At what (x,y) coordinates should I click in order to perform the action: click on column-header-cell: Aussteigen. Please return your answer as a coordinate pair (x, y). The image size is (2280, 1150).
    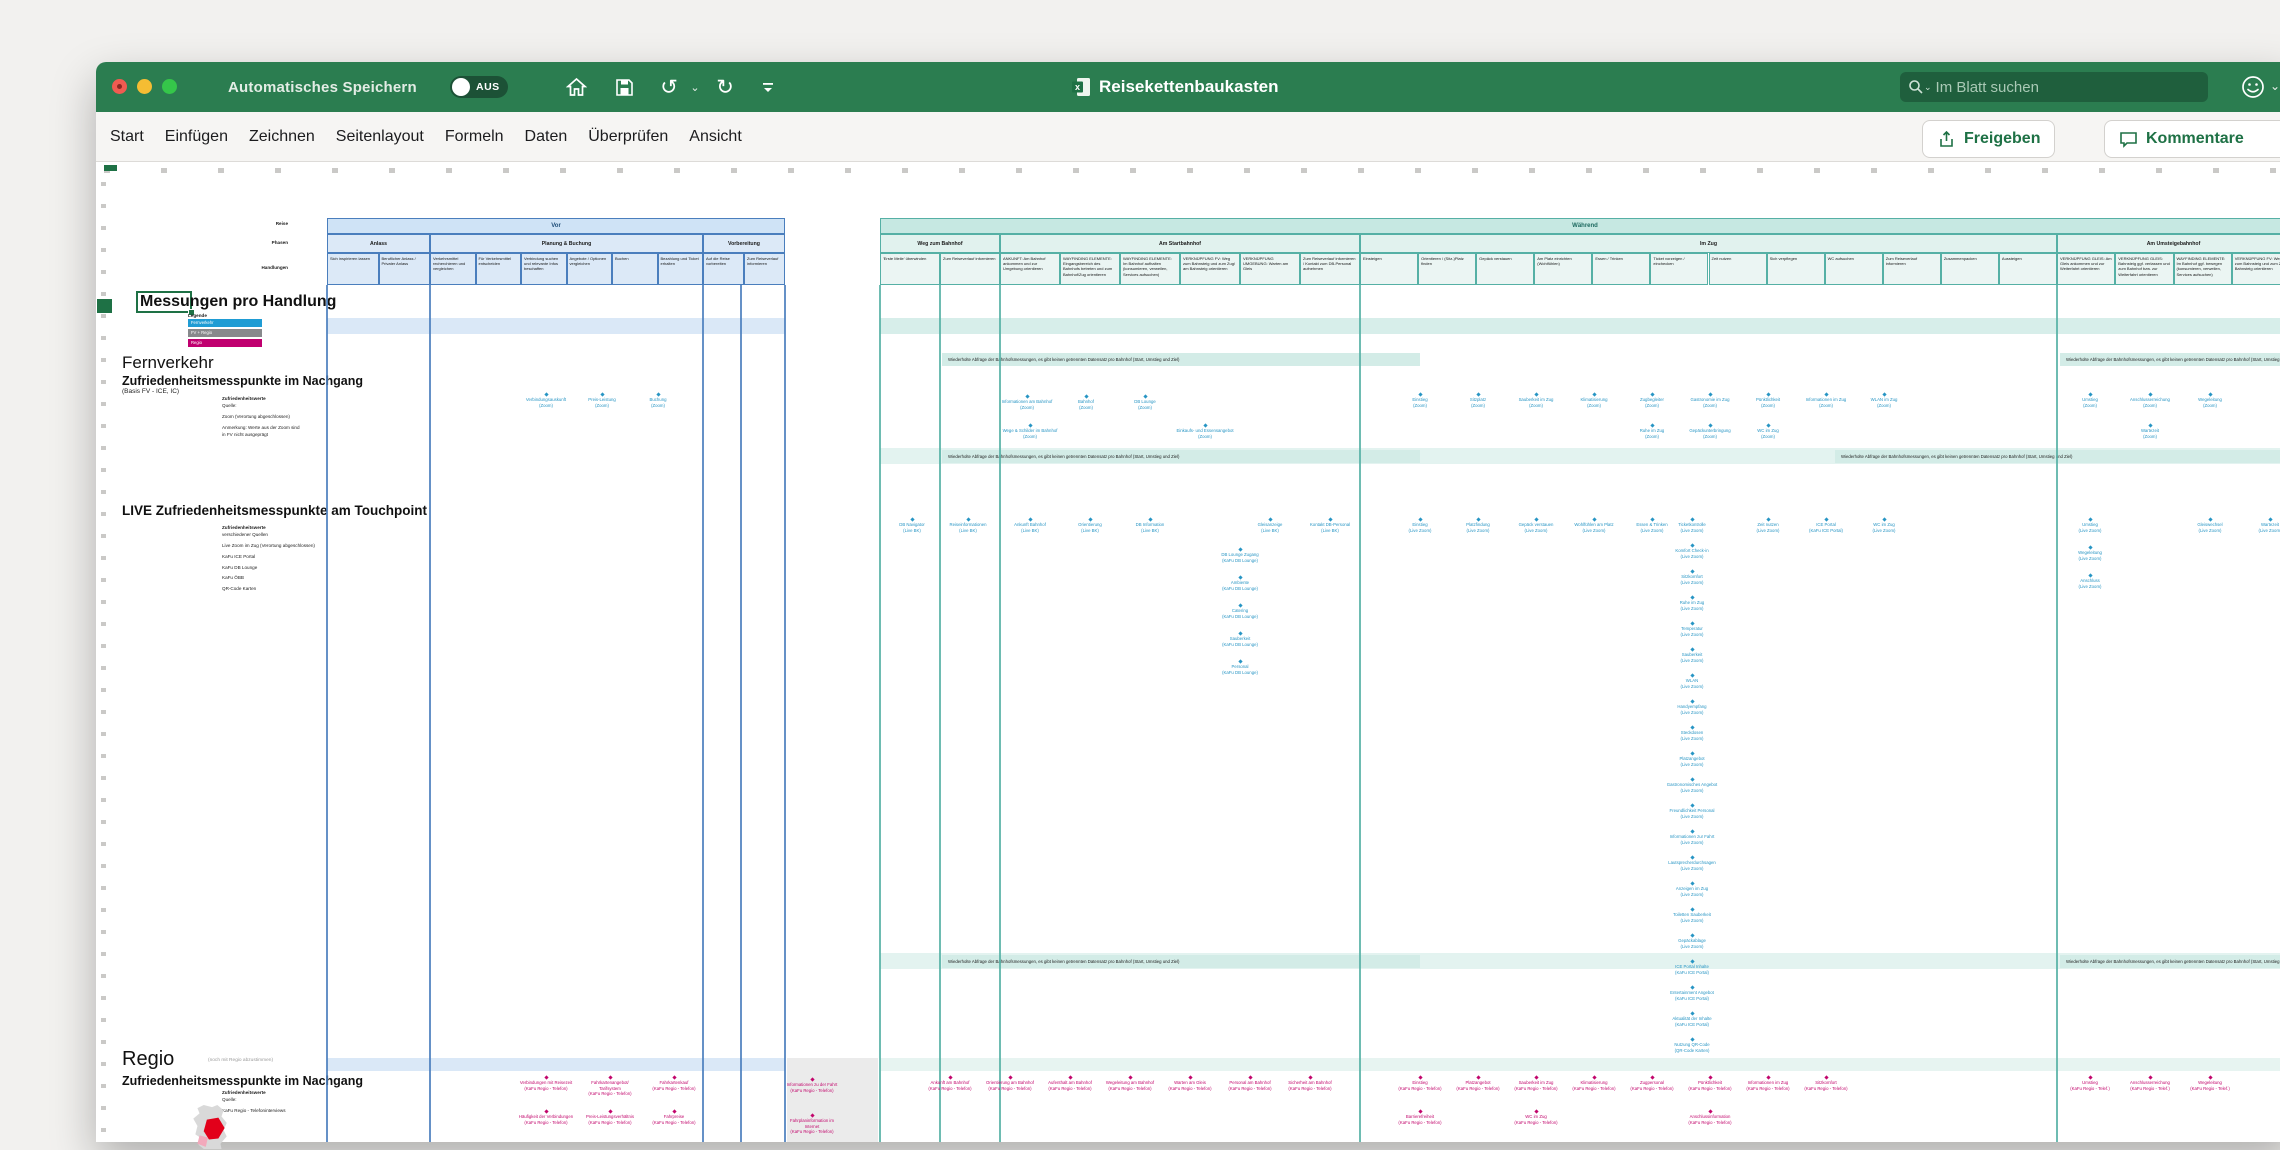
    Looking at the image, I should click on (2027, 269).